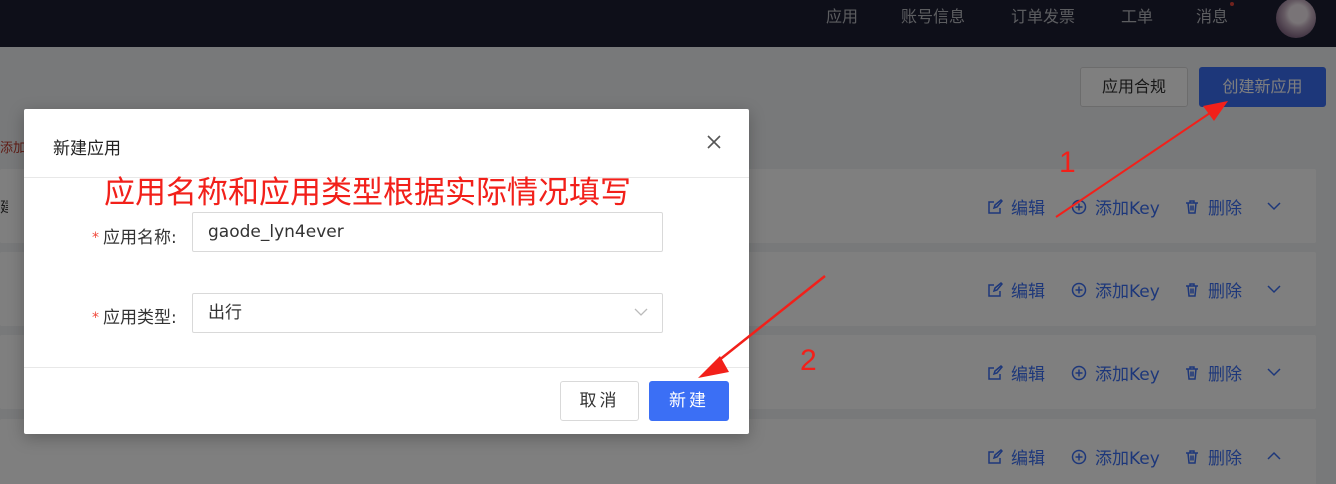 This screenshot has height=484, width=1336. I want to click on app-name-label: * 应用名称:, so click(134, 235).